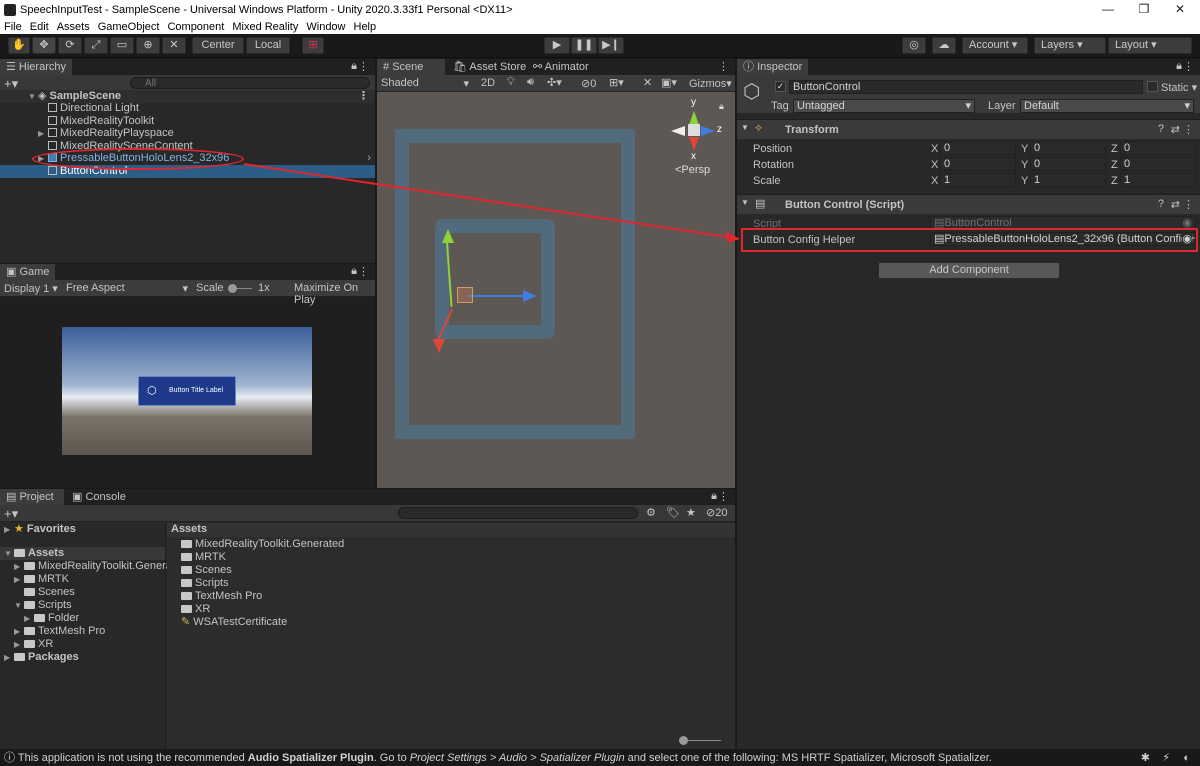  What do you see at coordinates (334, 294) in the screenshot?
I see `maximize-on-play-toggle: Maximize On Play` at bounding box center [334, 294].